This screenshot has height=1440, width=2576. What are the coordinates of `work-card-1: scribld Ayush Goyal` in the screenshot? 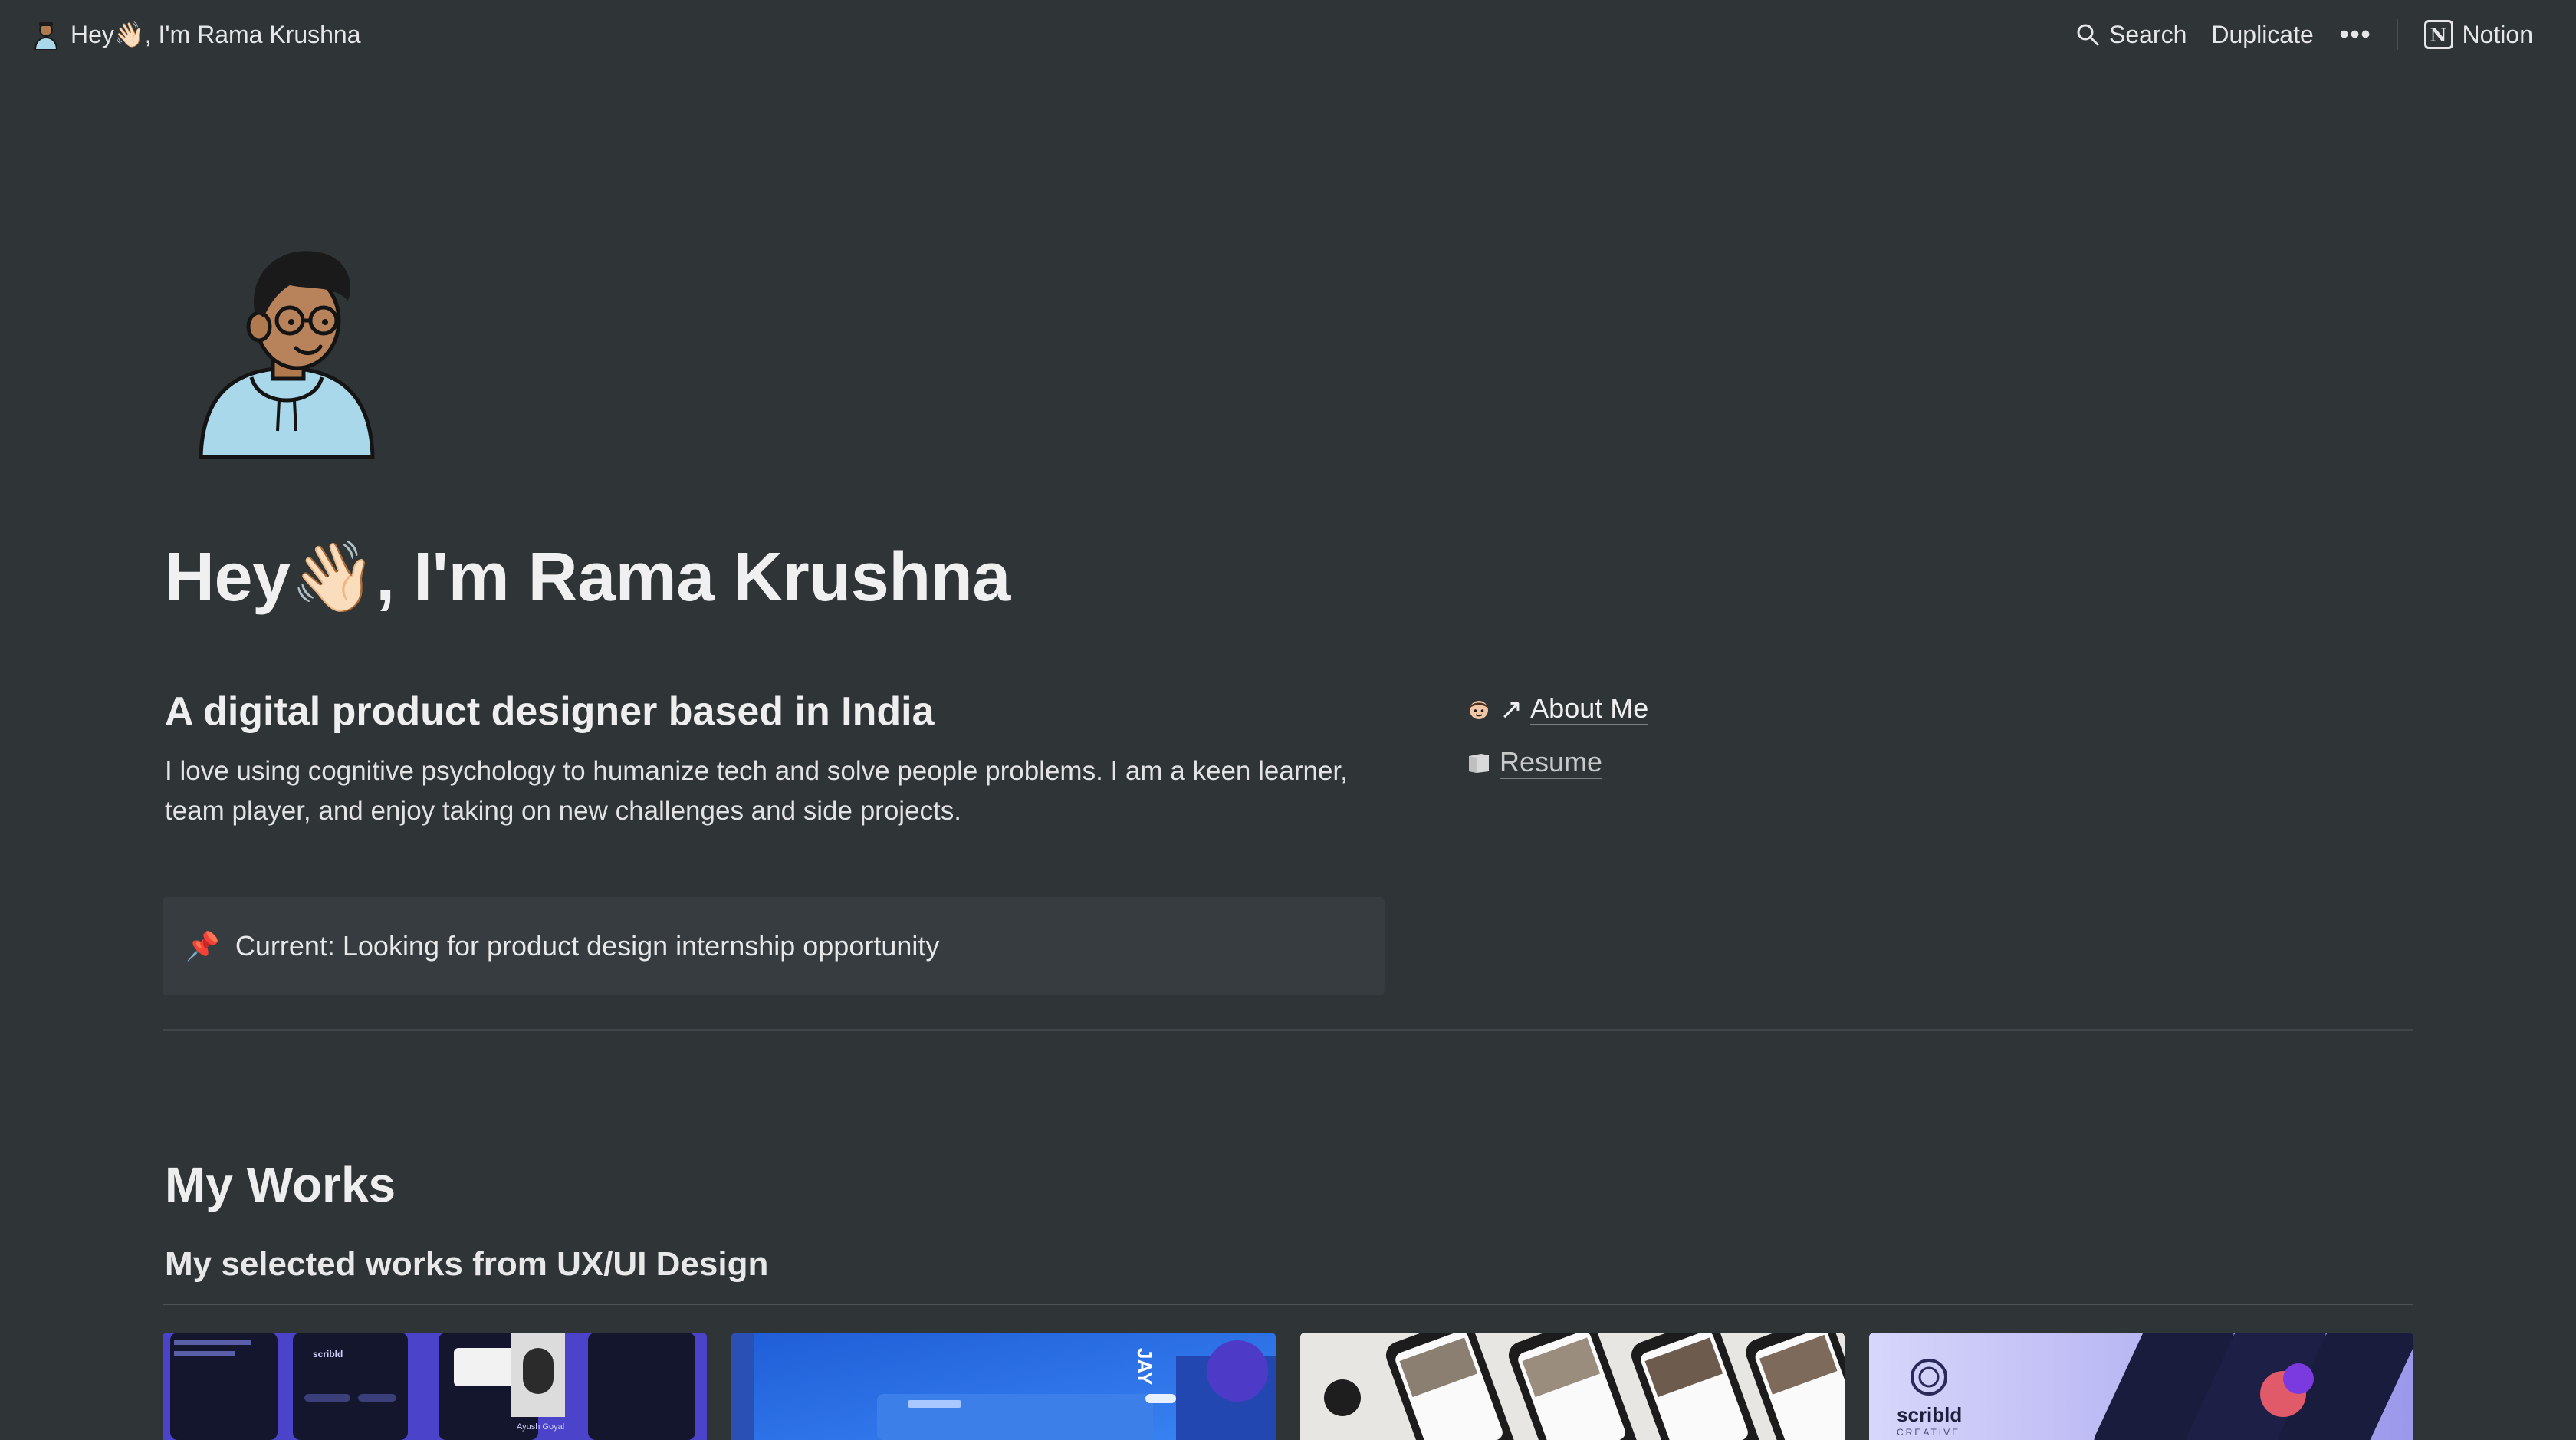 It's located at (435, 1386).